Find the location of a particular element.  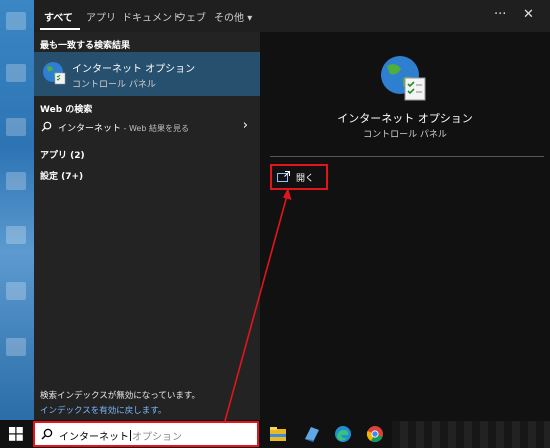

start-button is located at coordinates (16, 434).